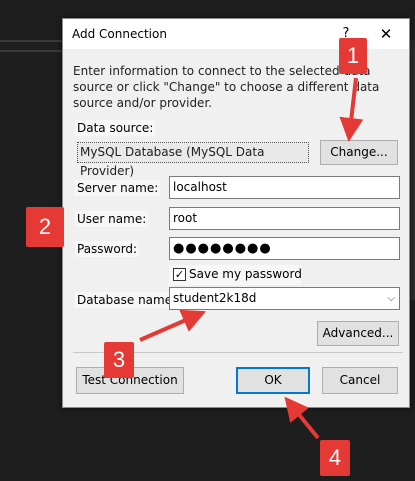 This screenshot has height=481, width=415. Describe the element at coordinates (127, 300) in the screenshot. I see `database-name-label: Database name:` at that location.